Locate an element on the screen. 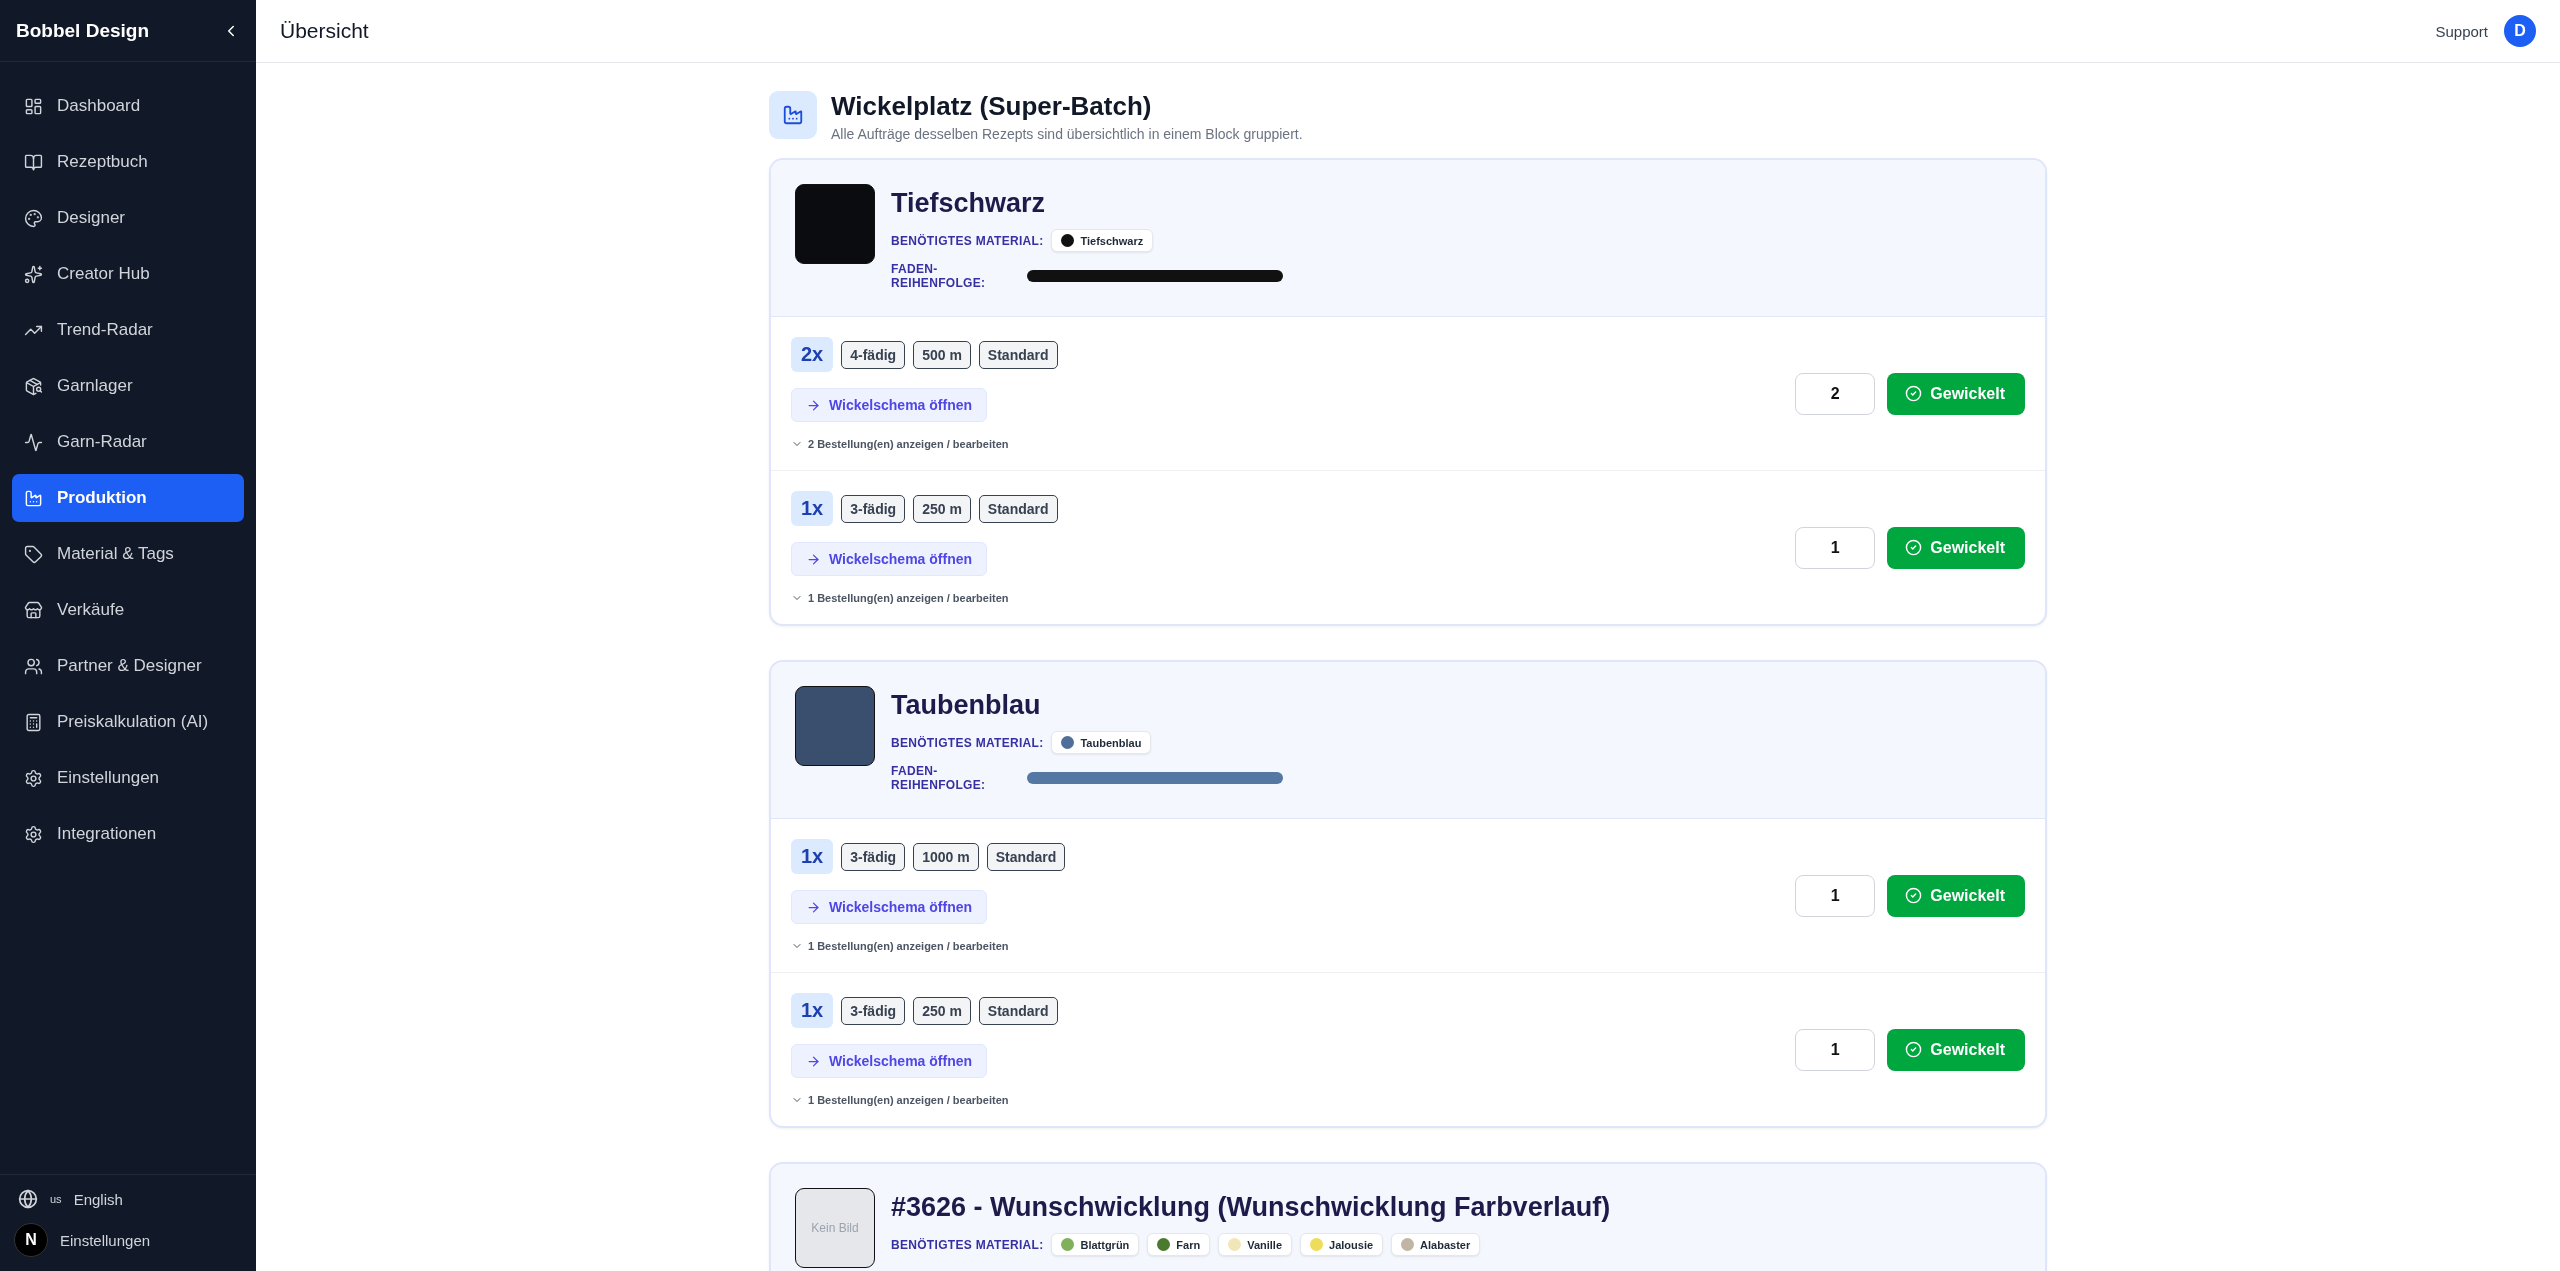 This screenshot has height=1271, width=2560. quantity-field: 2 is located at coordinates (1835, 393).